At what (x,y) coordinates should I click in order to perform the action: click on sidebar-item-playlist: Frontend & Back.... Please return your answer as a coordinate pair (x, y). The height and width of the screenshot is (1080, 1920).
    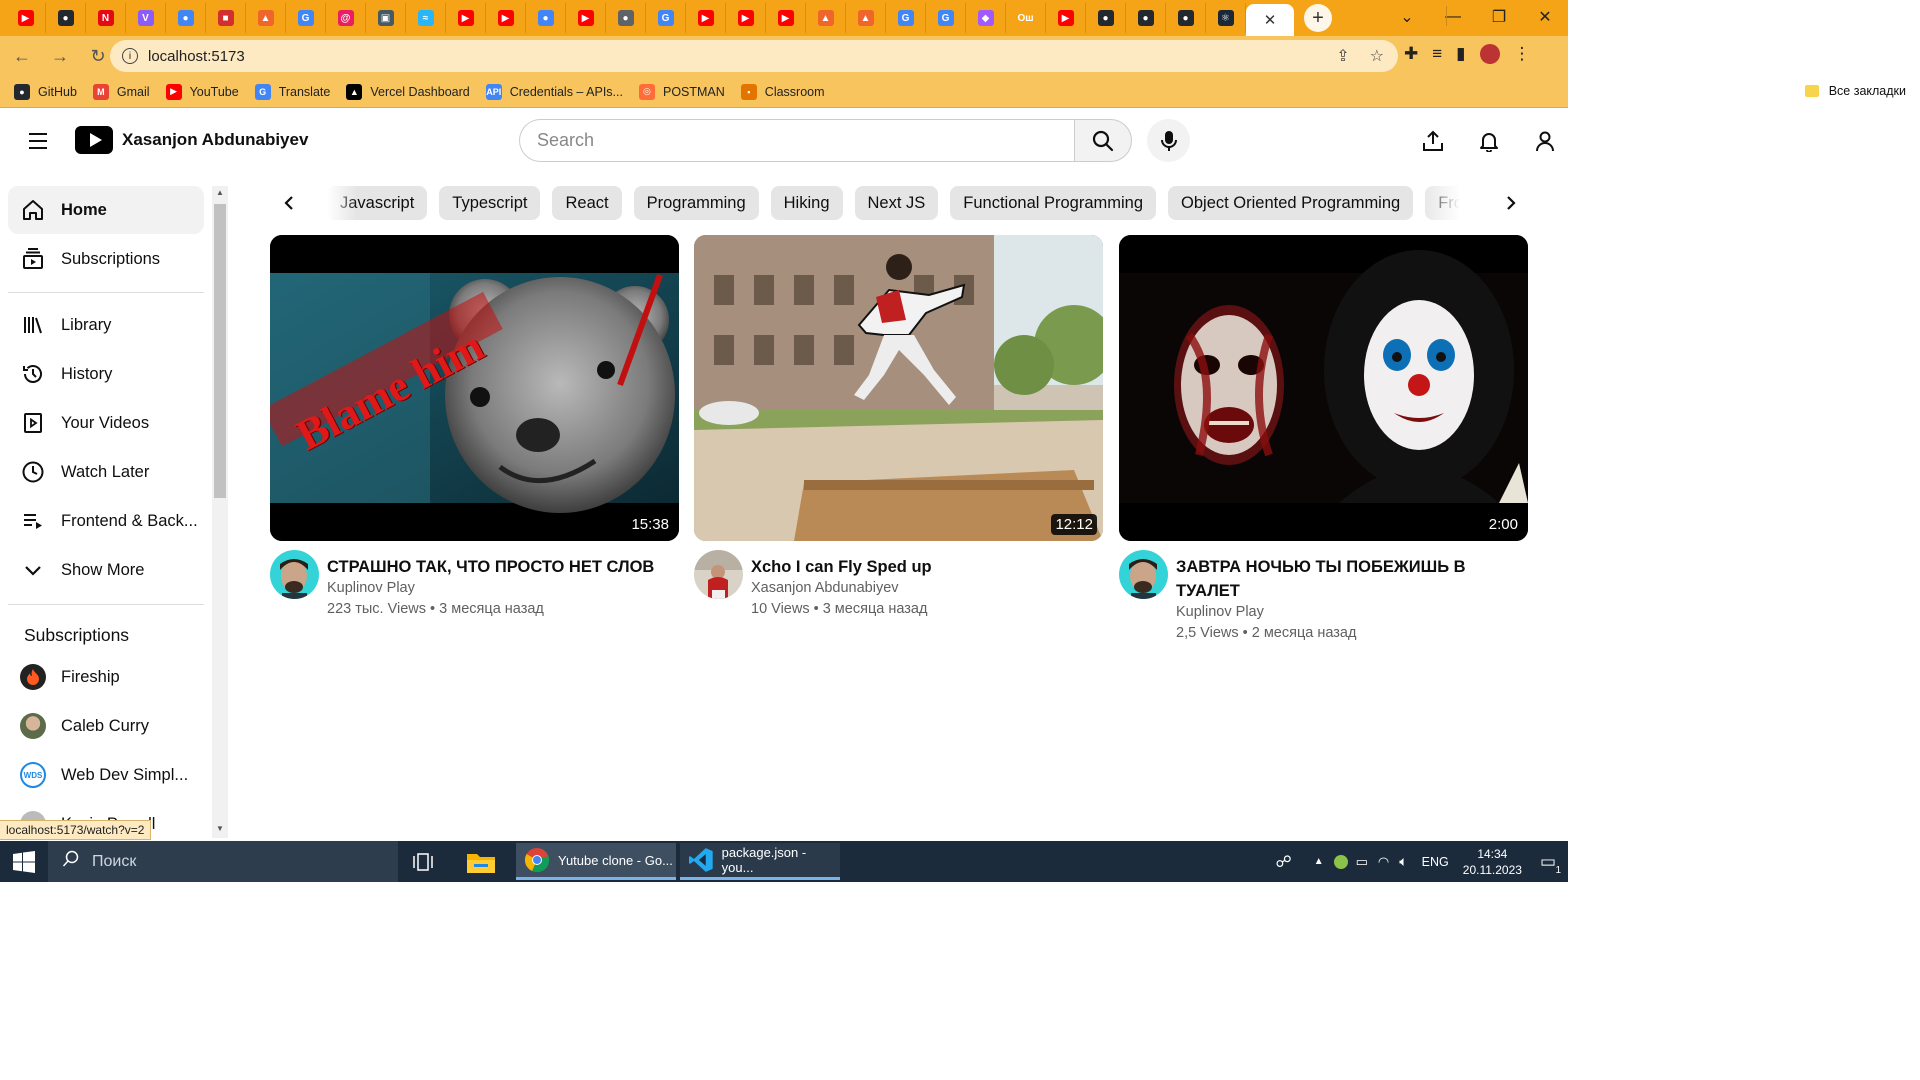
    Looking at the image, I should click on (106, 521).